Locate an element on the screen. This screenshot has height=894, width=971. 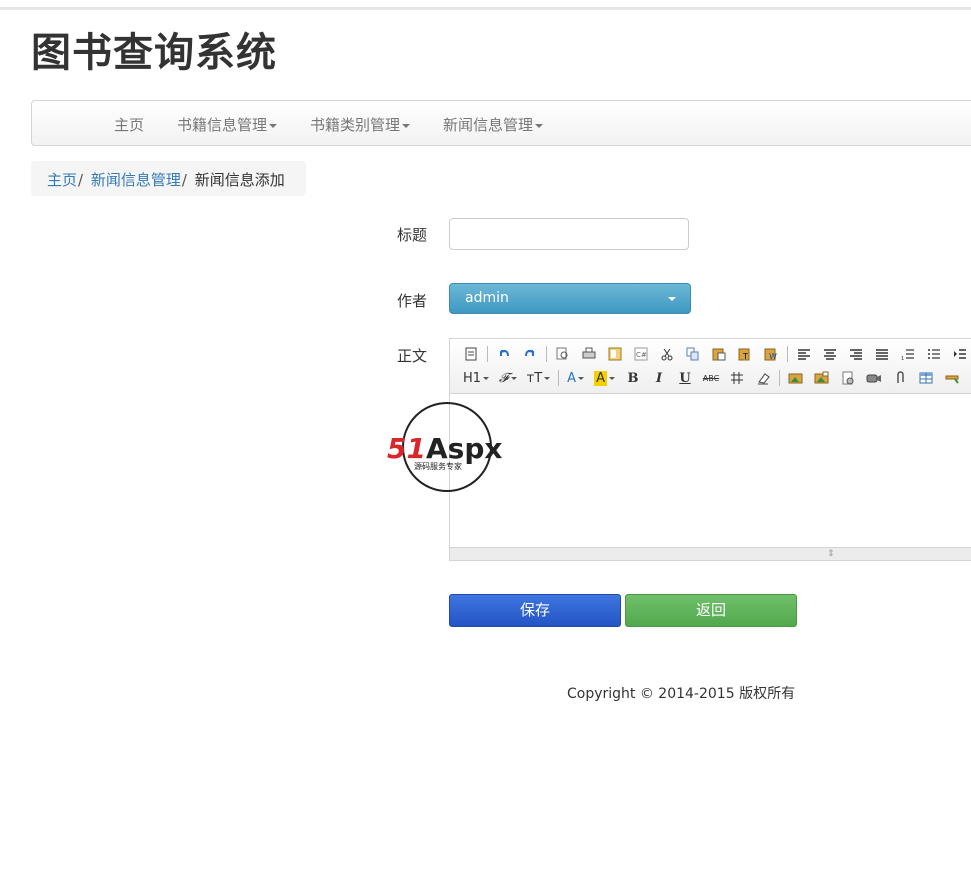
font-color-button: A is located at coordinates (575, 378).